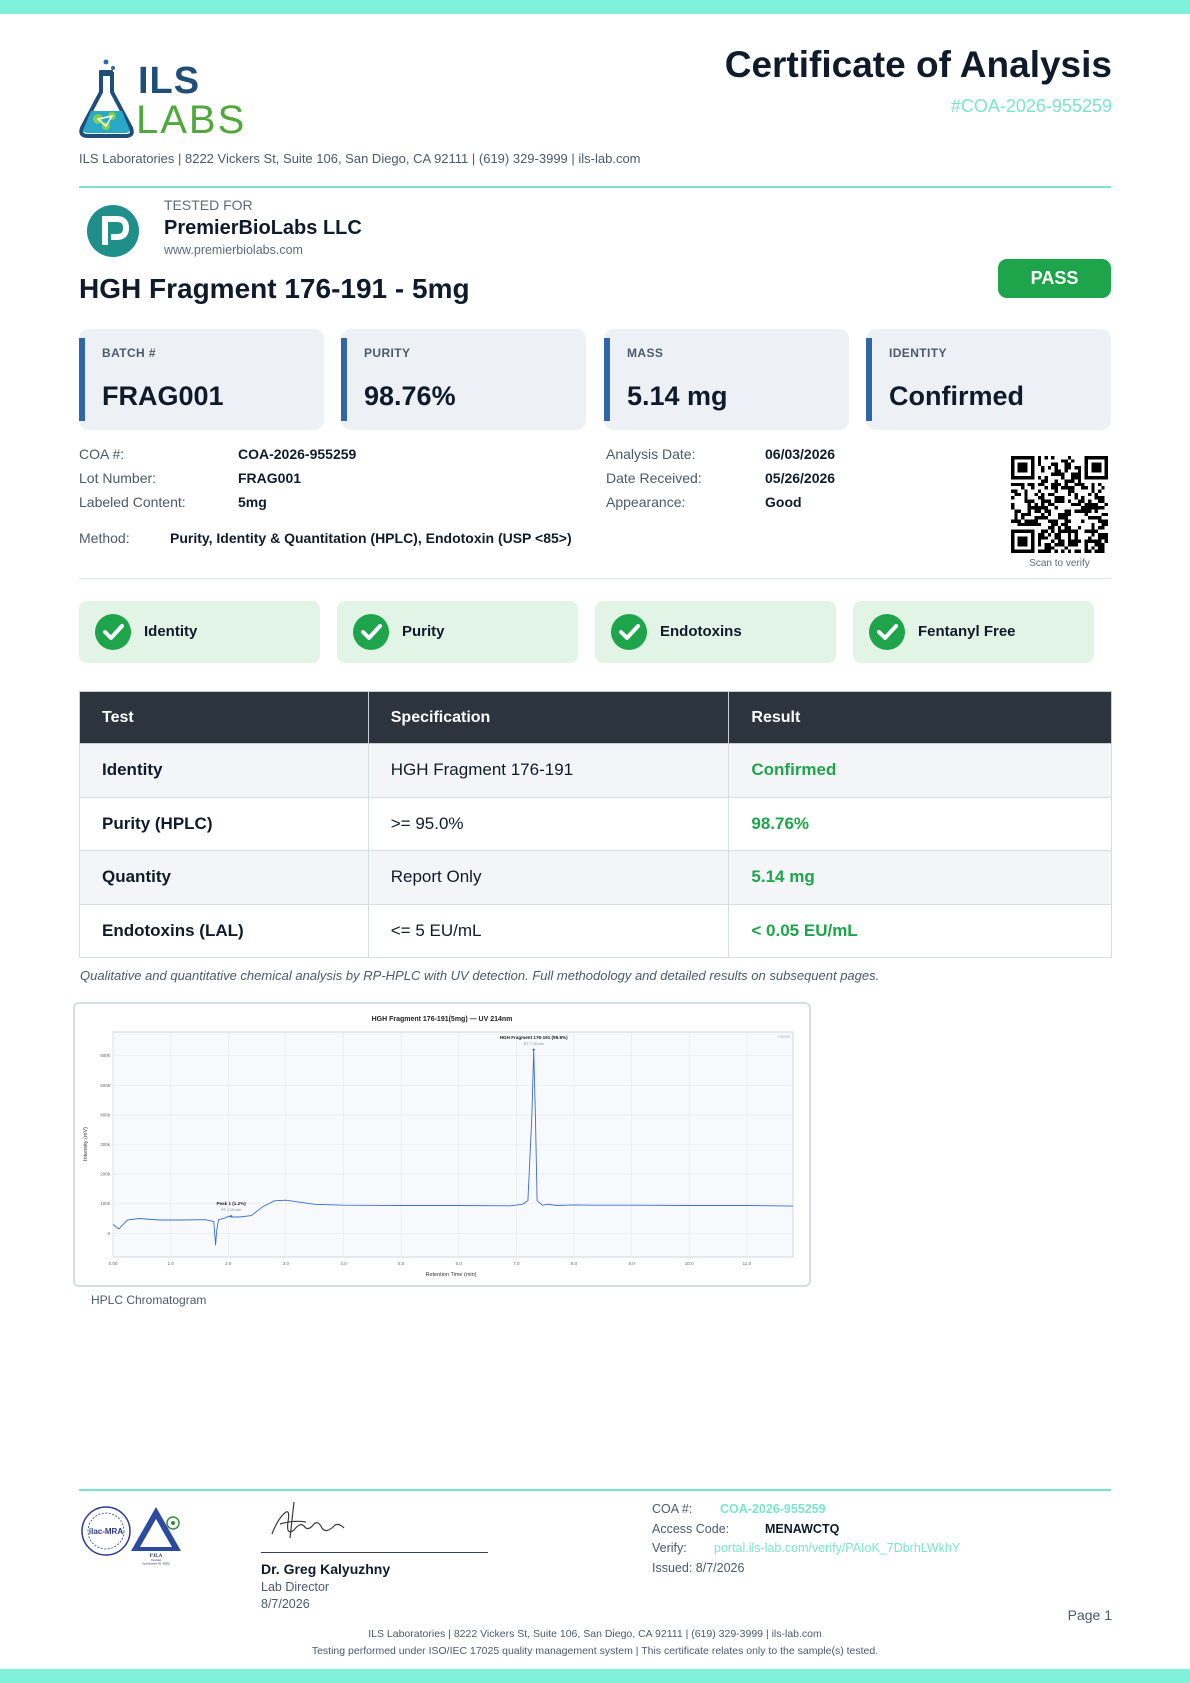  I want to click on client-name: PremierBioLabs LLC, so click(263, 228).